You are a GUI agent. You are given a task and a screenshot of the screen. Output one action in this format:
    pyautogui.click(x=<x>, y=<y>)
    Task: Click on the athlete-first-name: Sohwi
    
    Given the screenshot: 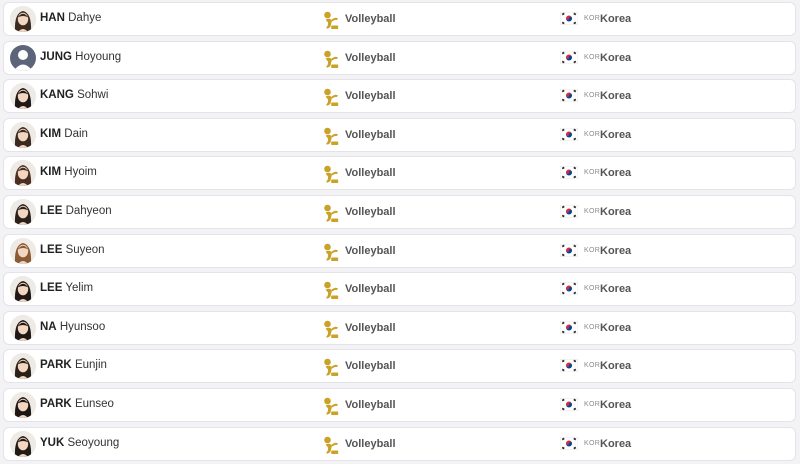 What is the action you would take?
    pyautogui.click(x=93, y=95)
    